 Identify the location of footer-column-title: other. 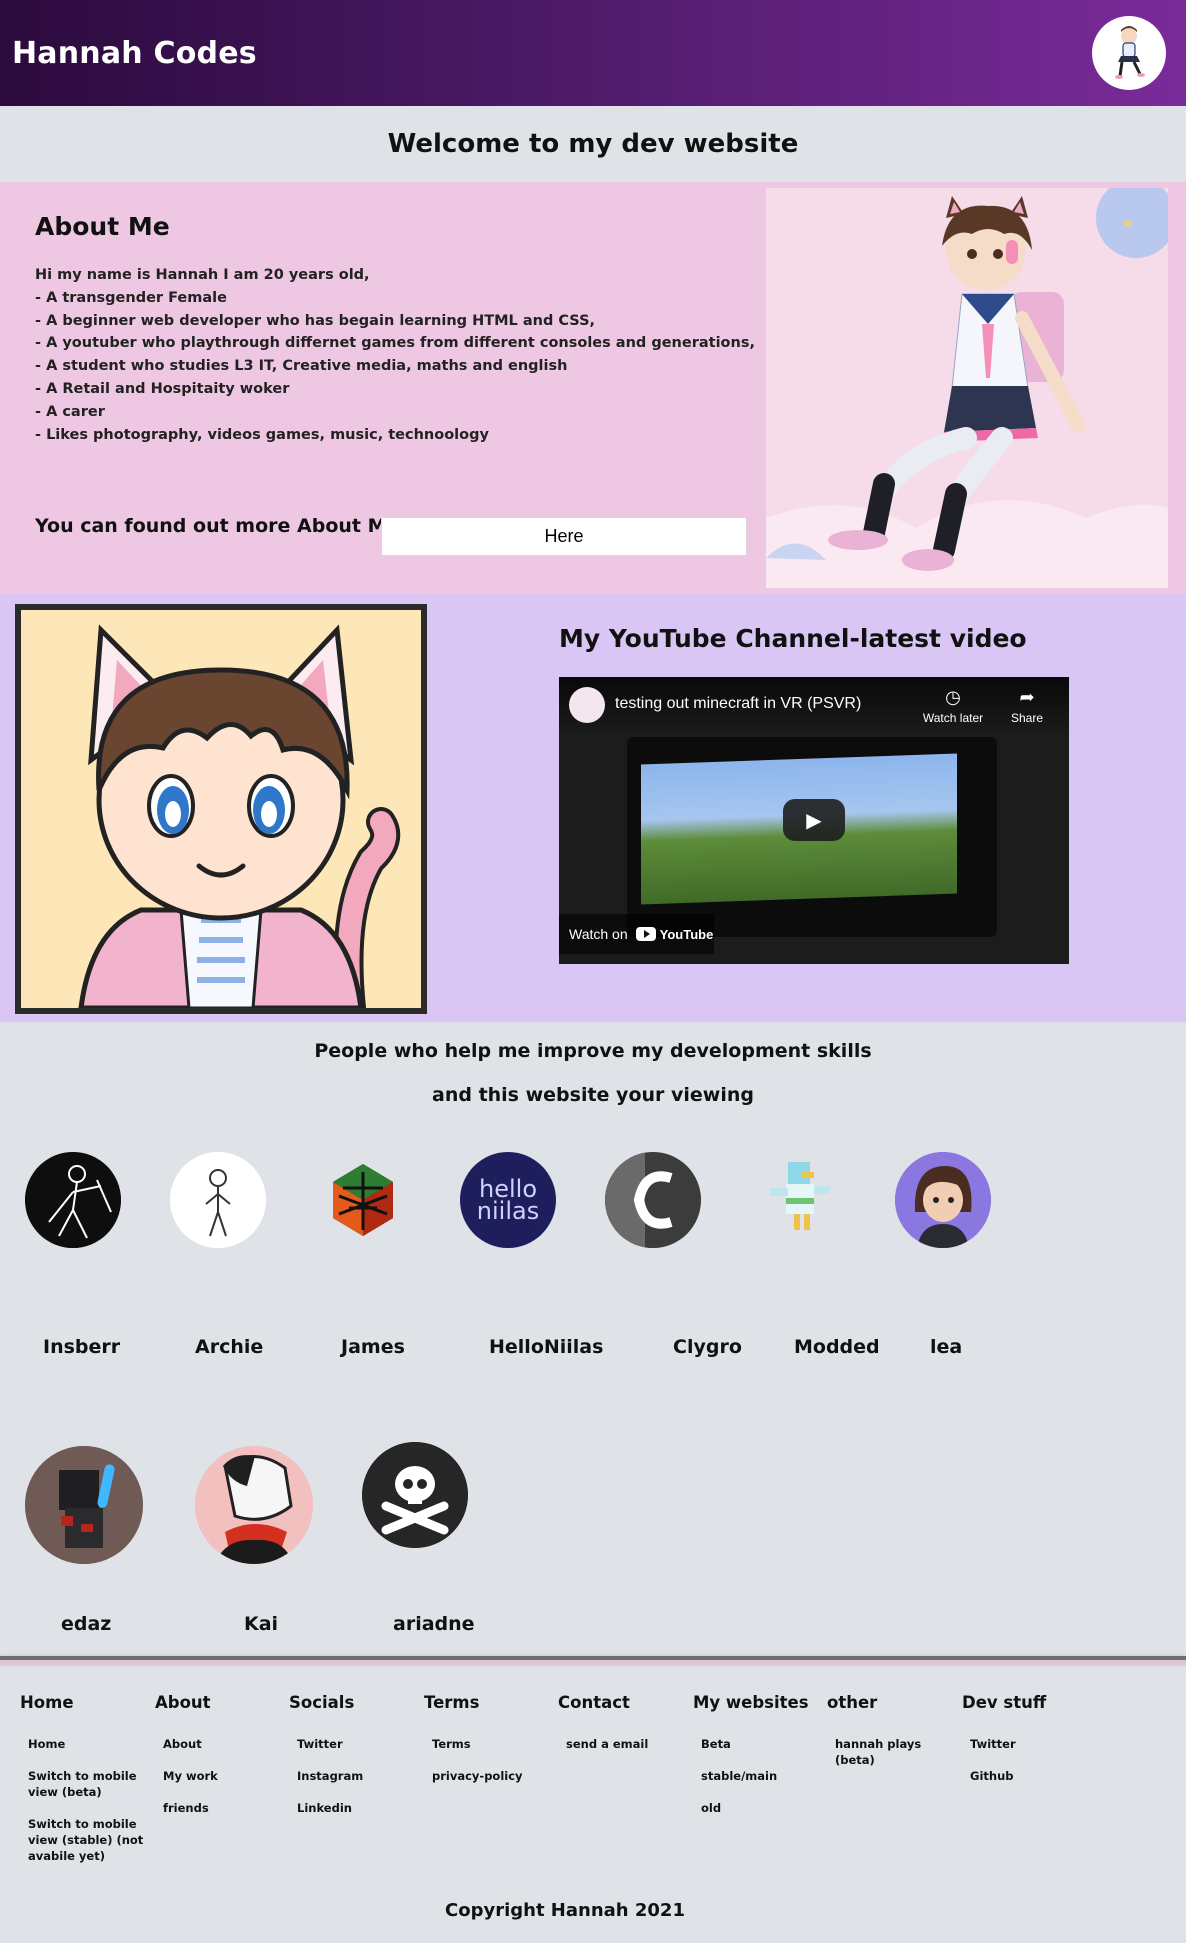
(852, 1702).